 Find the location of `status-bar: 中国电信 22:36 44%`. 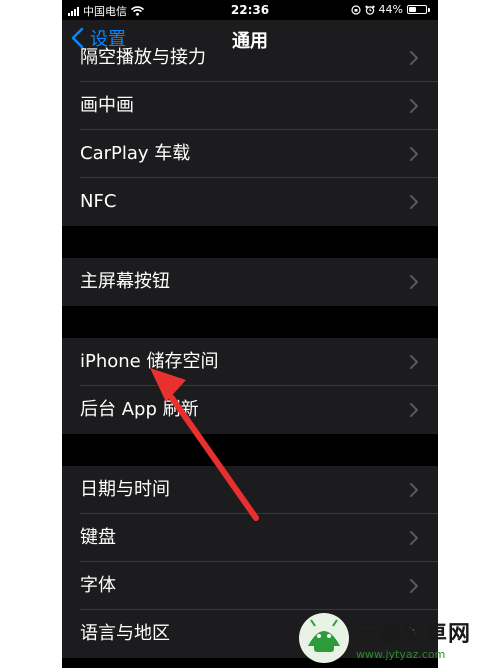

status-bar: 中国电信 22:36 44% is located at coordinates (250, 10).